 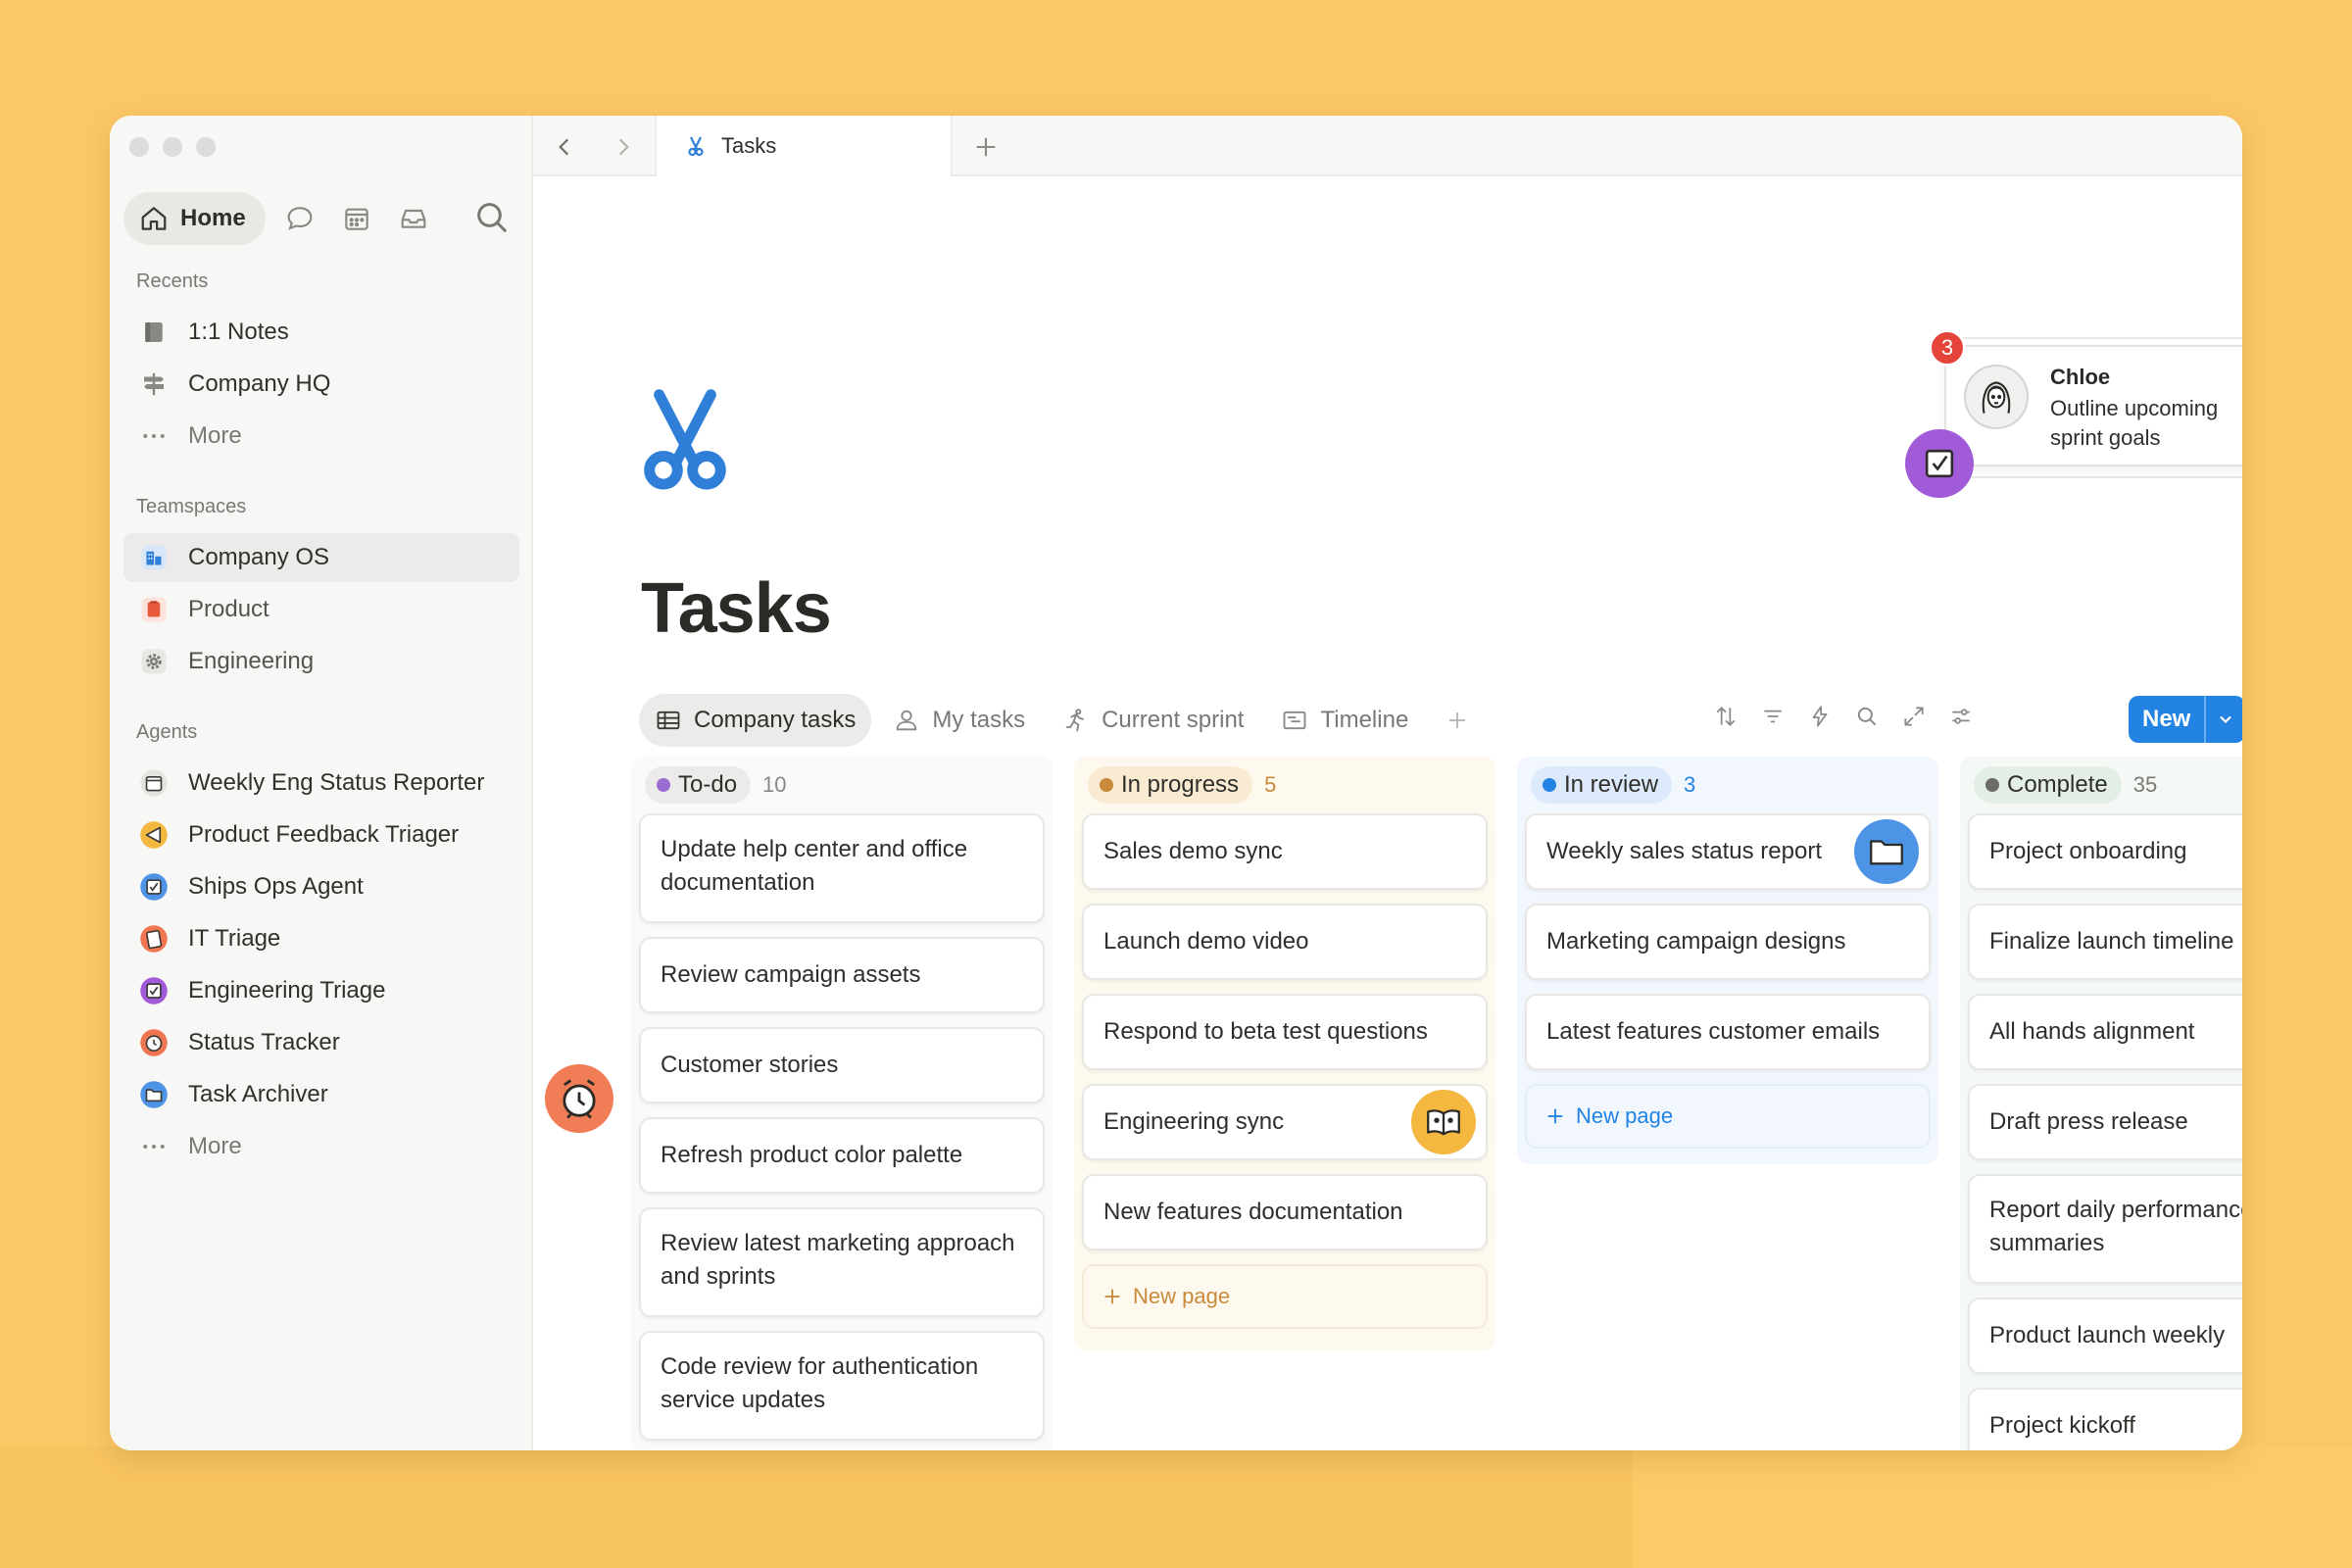 What do you see at coordinates (1549, 785) in the screenshot?
I see `status-dot` at bounding box center [1549, 785].